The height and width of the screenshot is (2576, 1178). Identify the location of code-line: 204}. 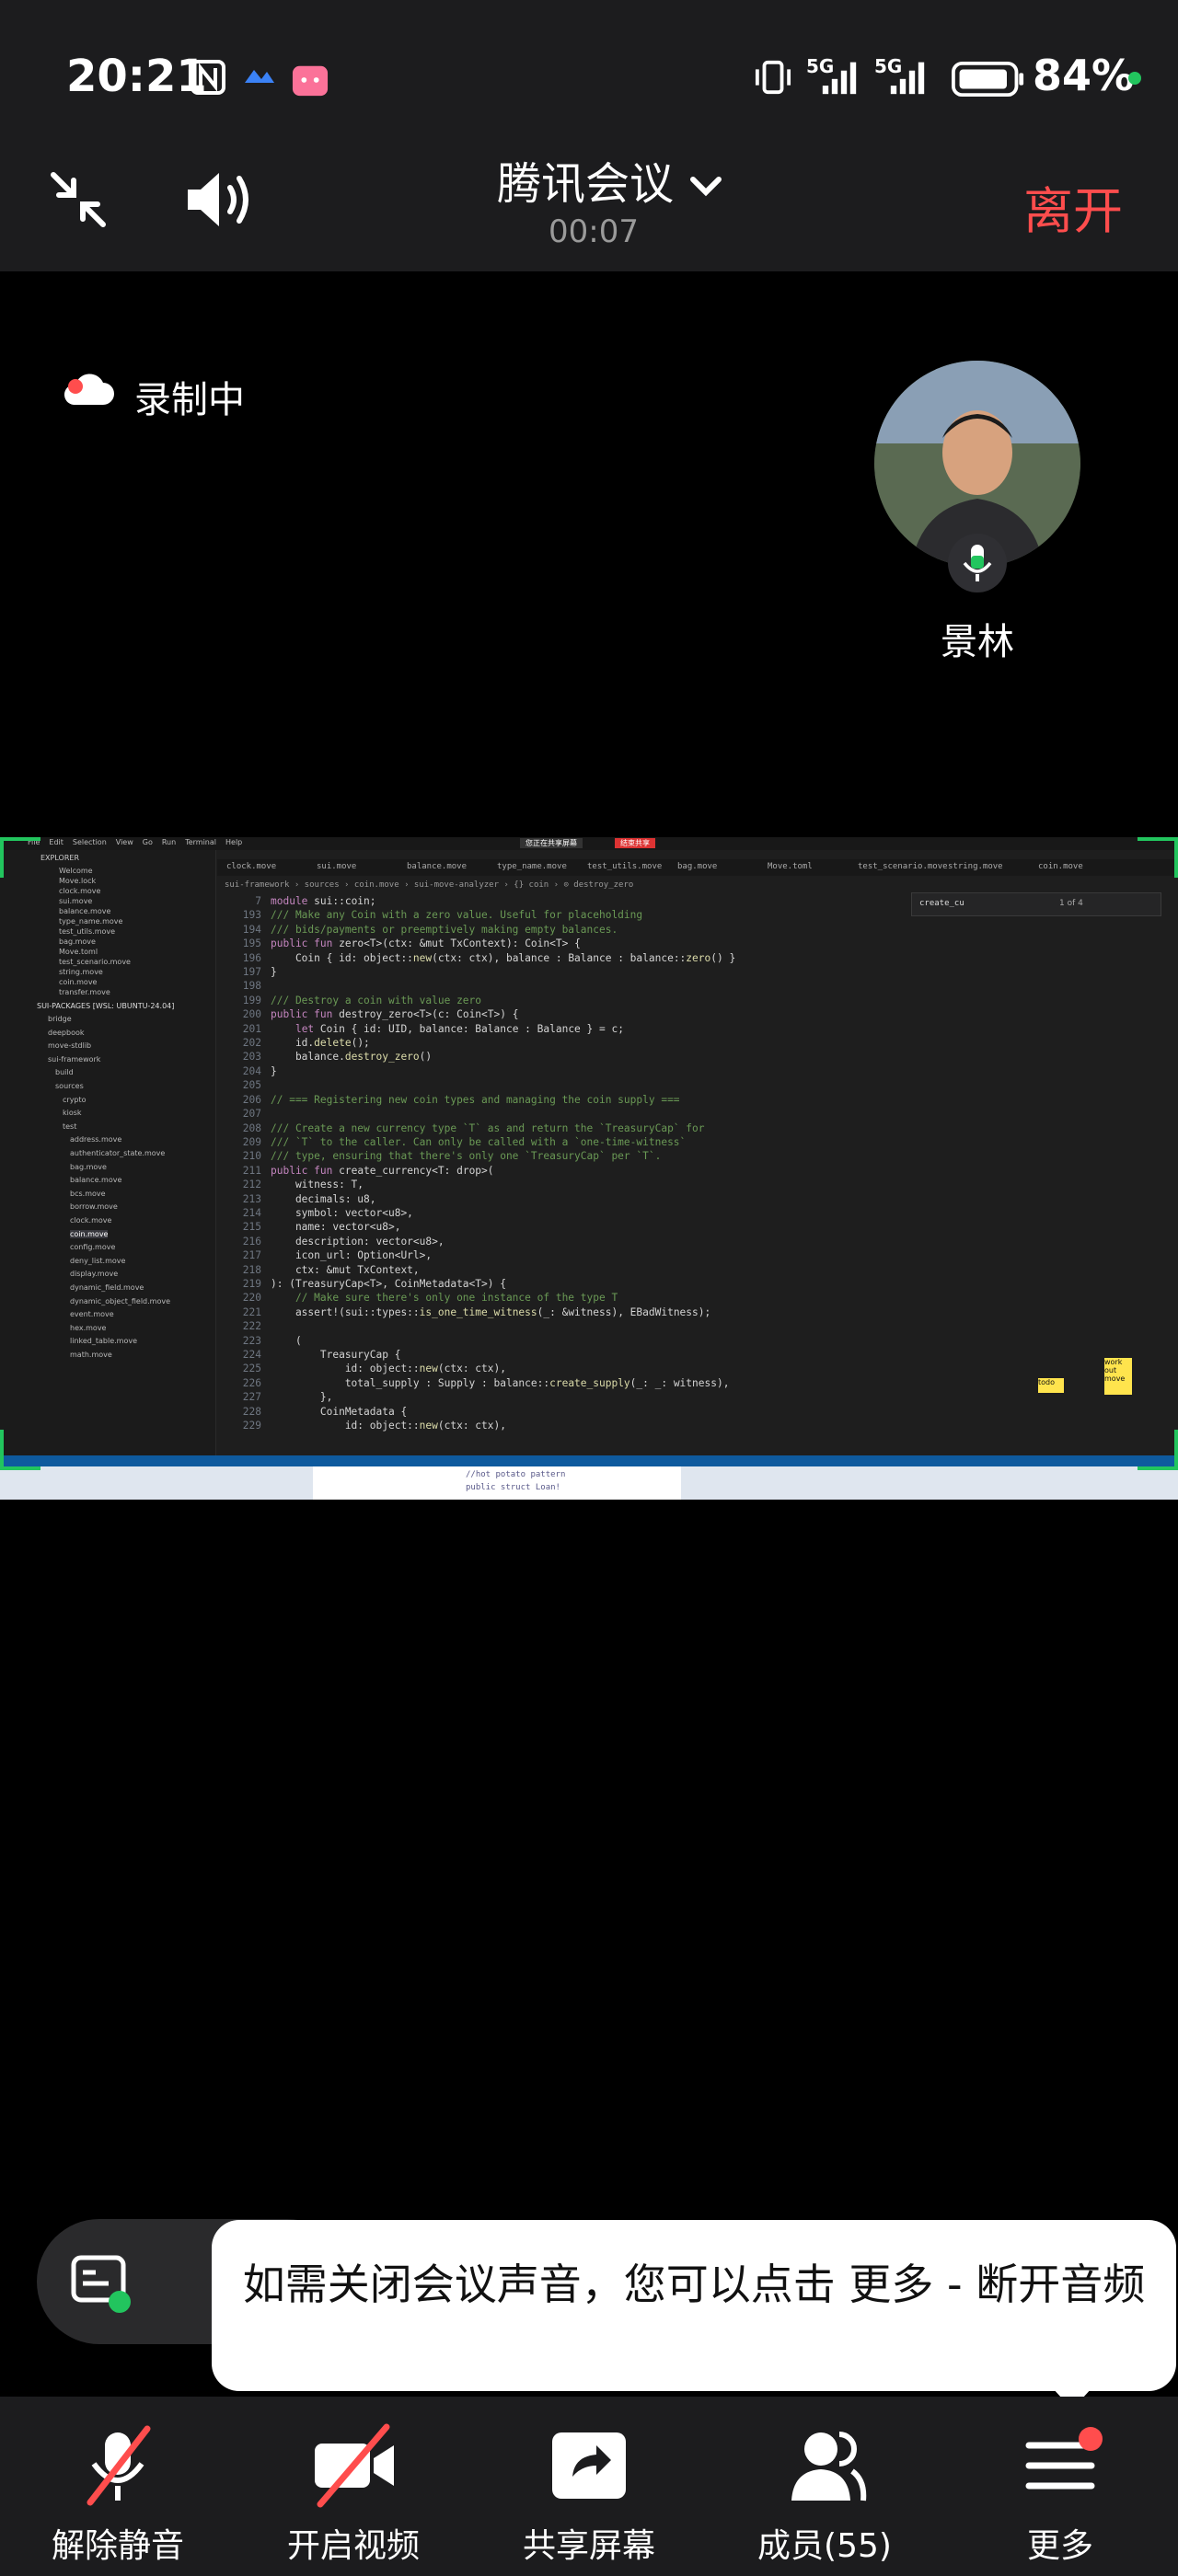
(699, 1071).